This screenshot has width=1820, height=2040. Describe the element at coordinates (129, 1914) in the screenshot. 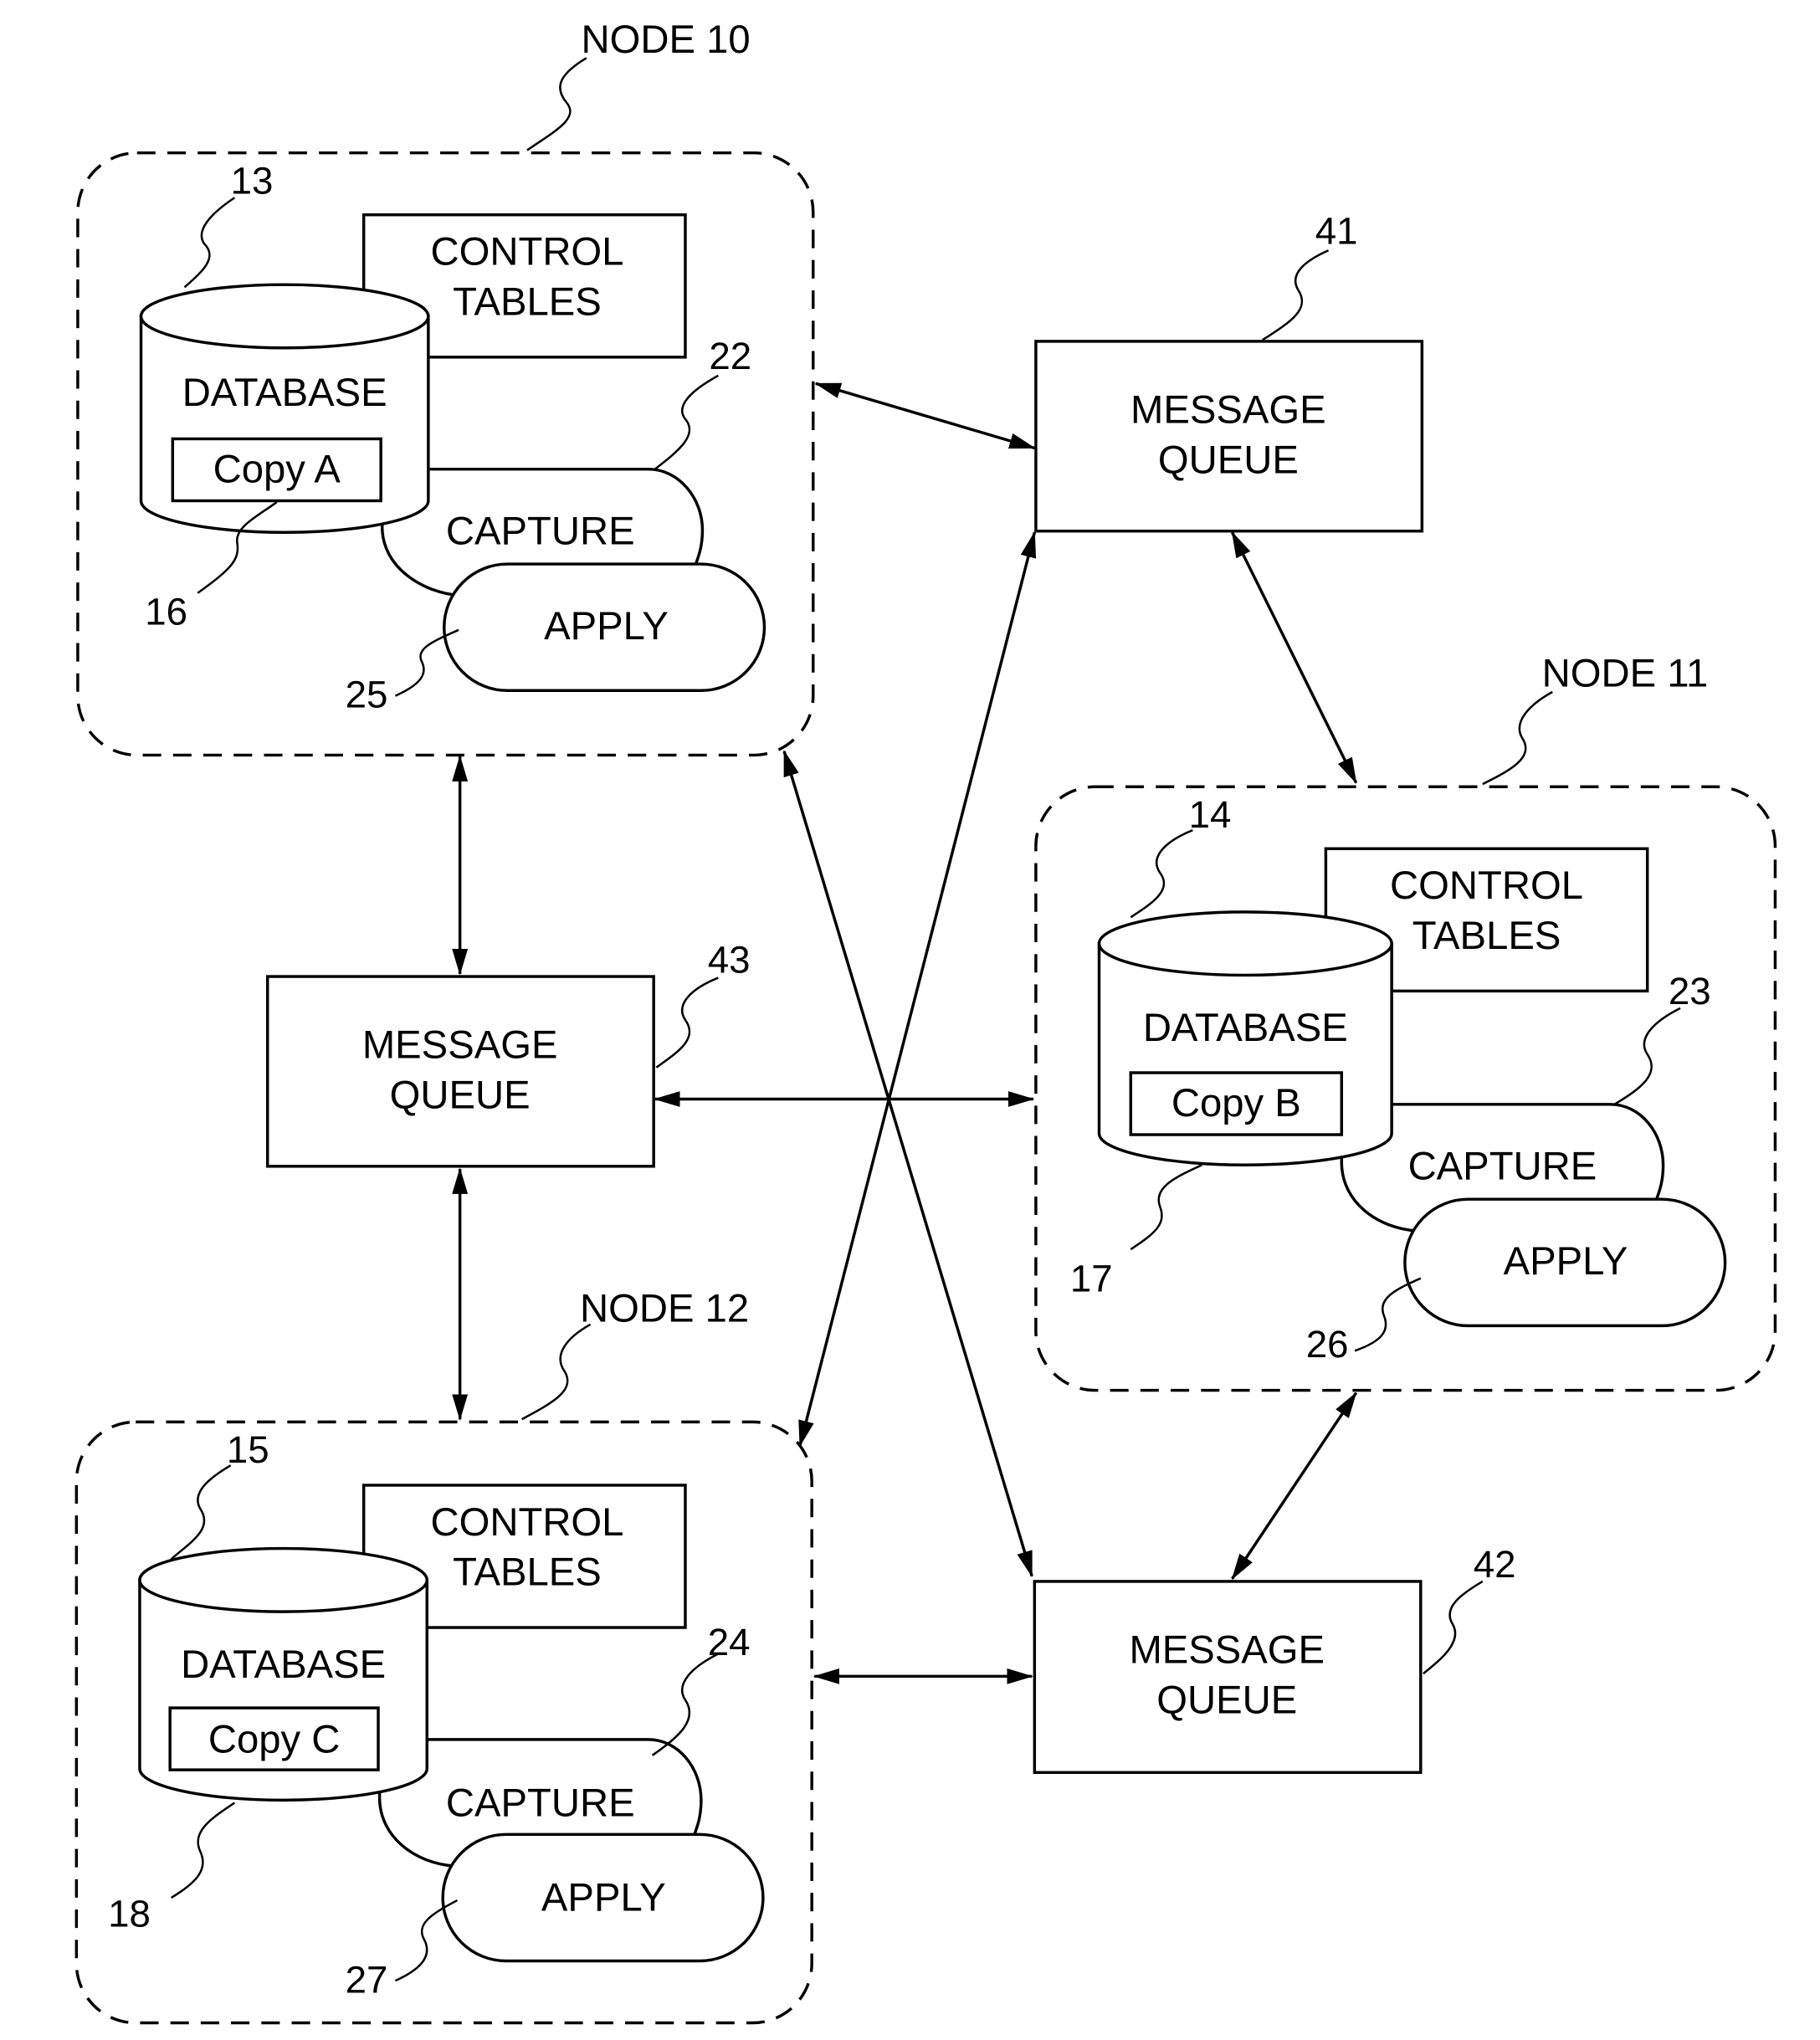

I see `node-12-copy-ref: 18` at that location.